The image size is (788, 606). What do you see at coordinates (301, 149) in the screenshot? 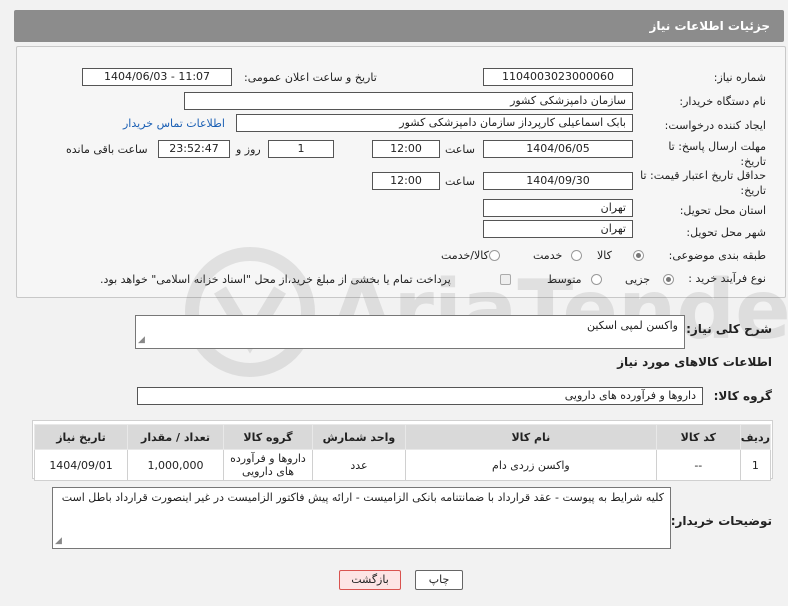
I see `remaining-days: 1` at bounding box center [301, 149].